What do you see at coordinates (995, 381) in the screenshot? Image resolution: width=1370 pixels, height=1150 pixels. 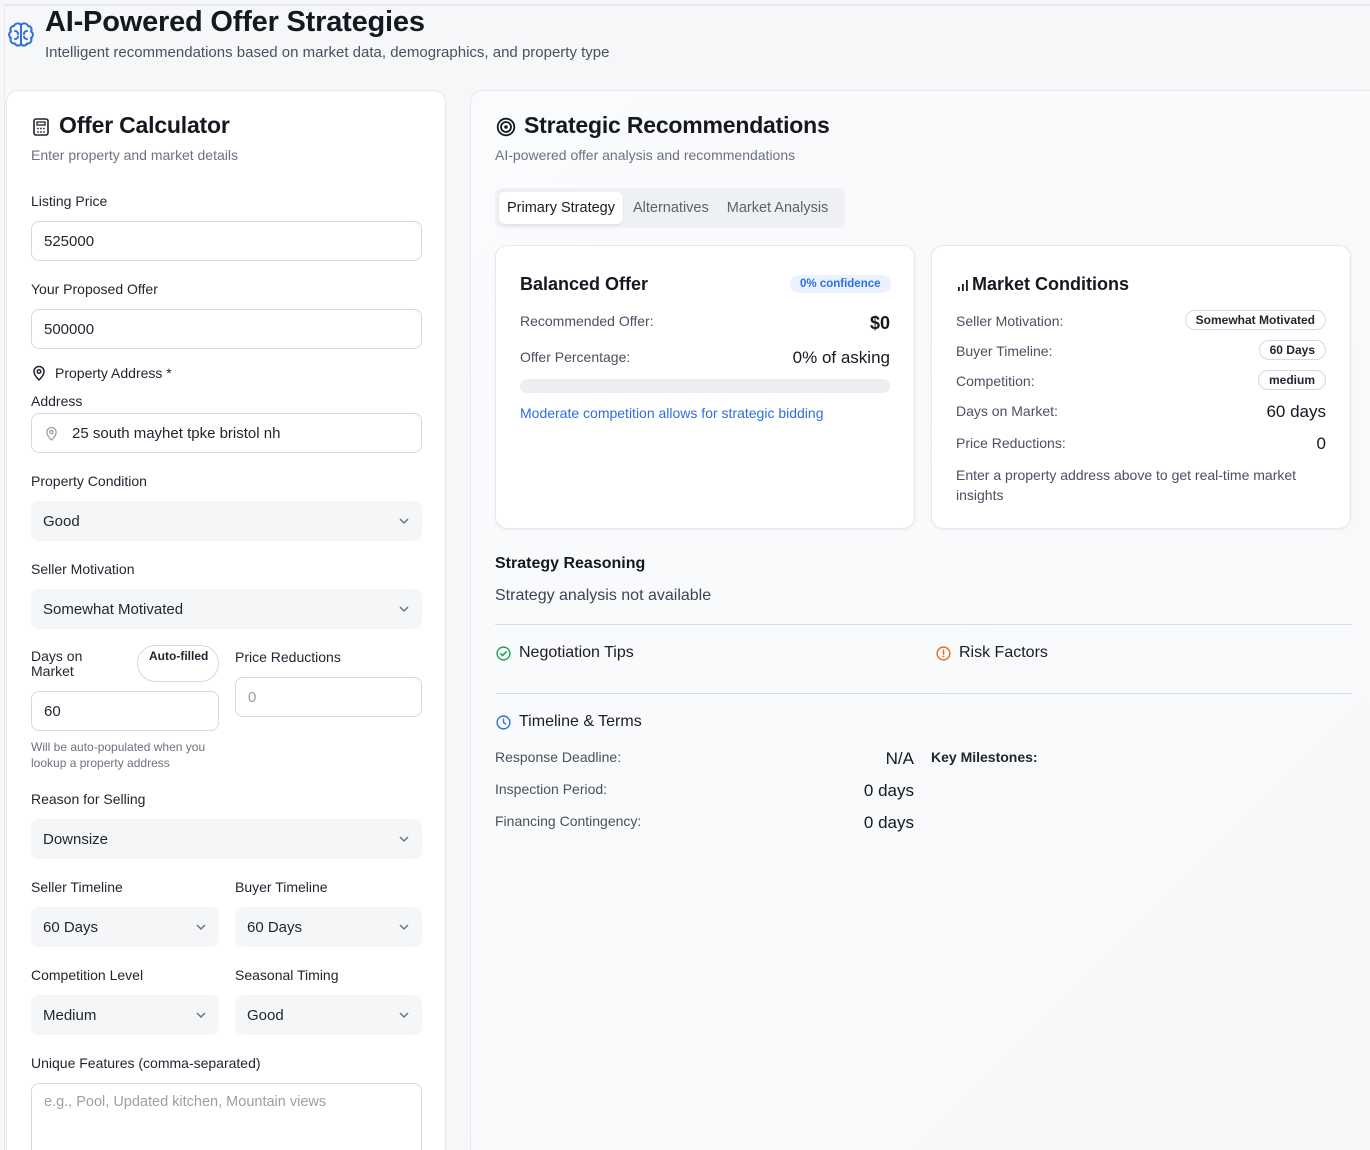 I see `market-competition-label: Competition:` at bounding box center [995, 381].